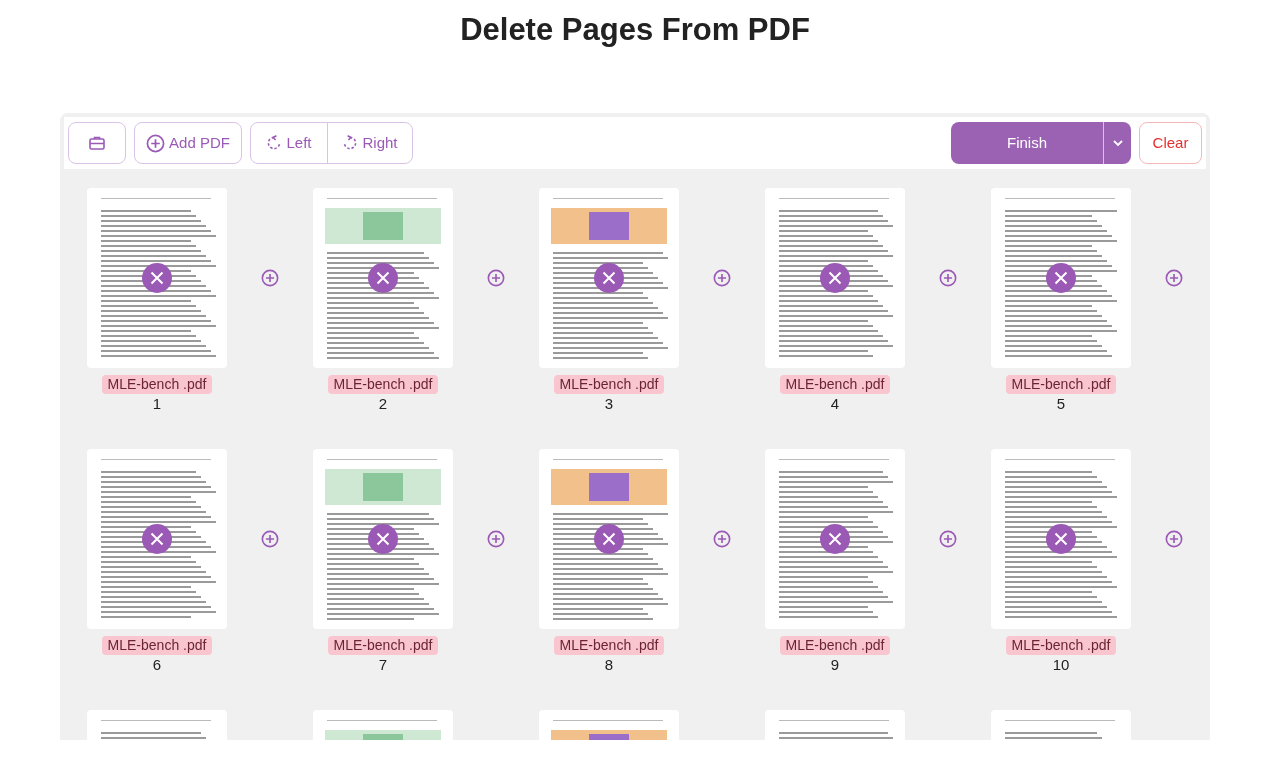  I want to click on page-number: 1, so click(157, 403).